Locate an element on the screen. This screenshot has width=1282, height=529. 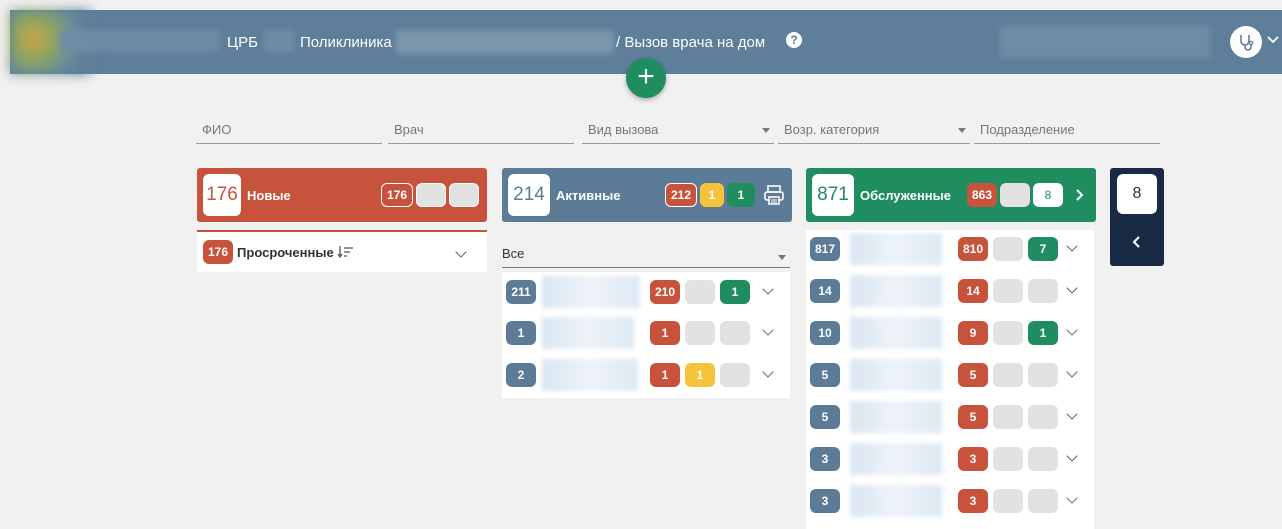
add-call-button: + is located at coordinates (646, 78).